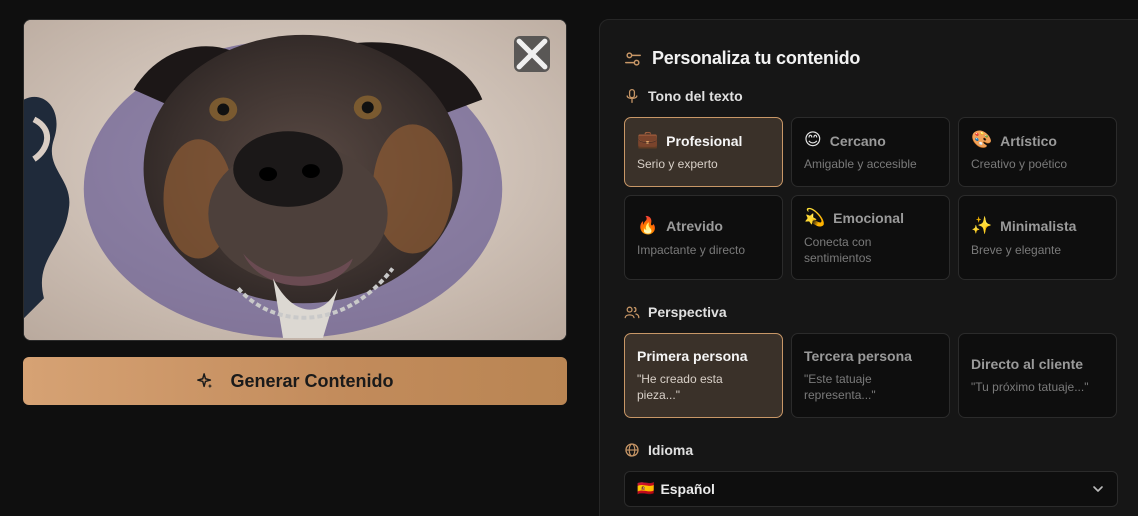 This screenshot has width=1138, height=516. Describe the element at coordinates (840, 387) in the screenshot. I see `card-subtitle: "Este tatuaje representa..."` at that location.